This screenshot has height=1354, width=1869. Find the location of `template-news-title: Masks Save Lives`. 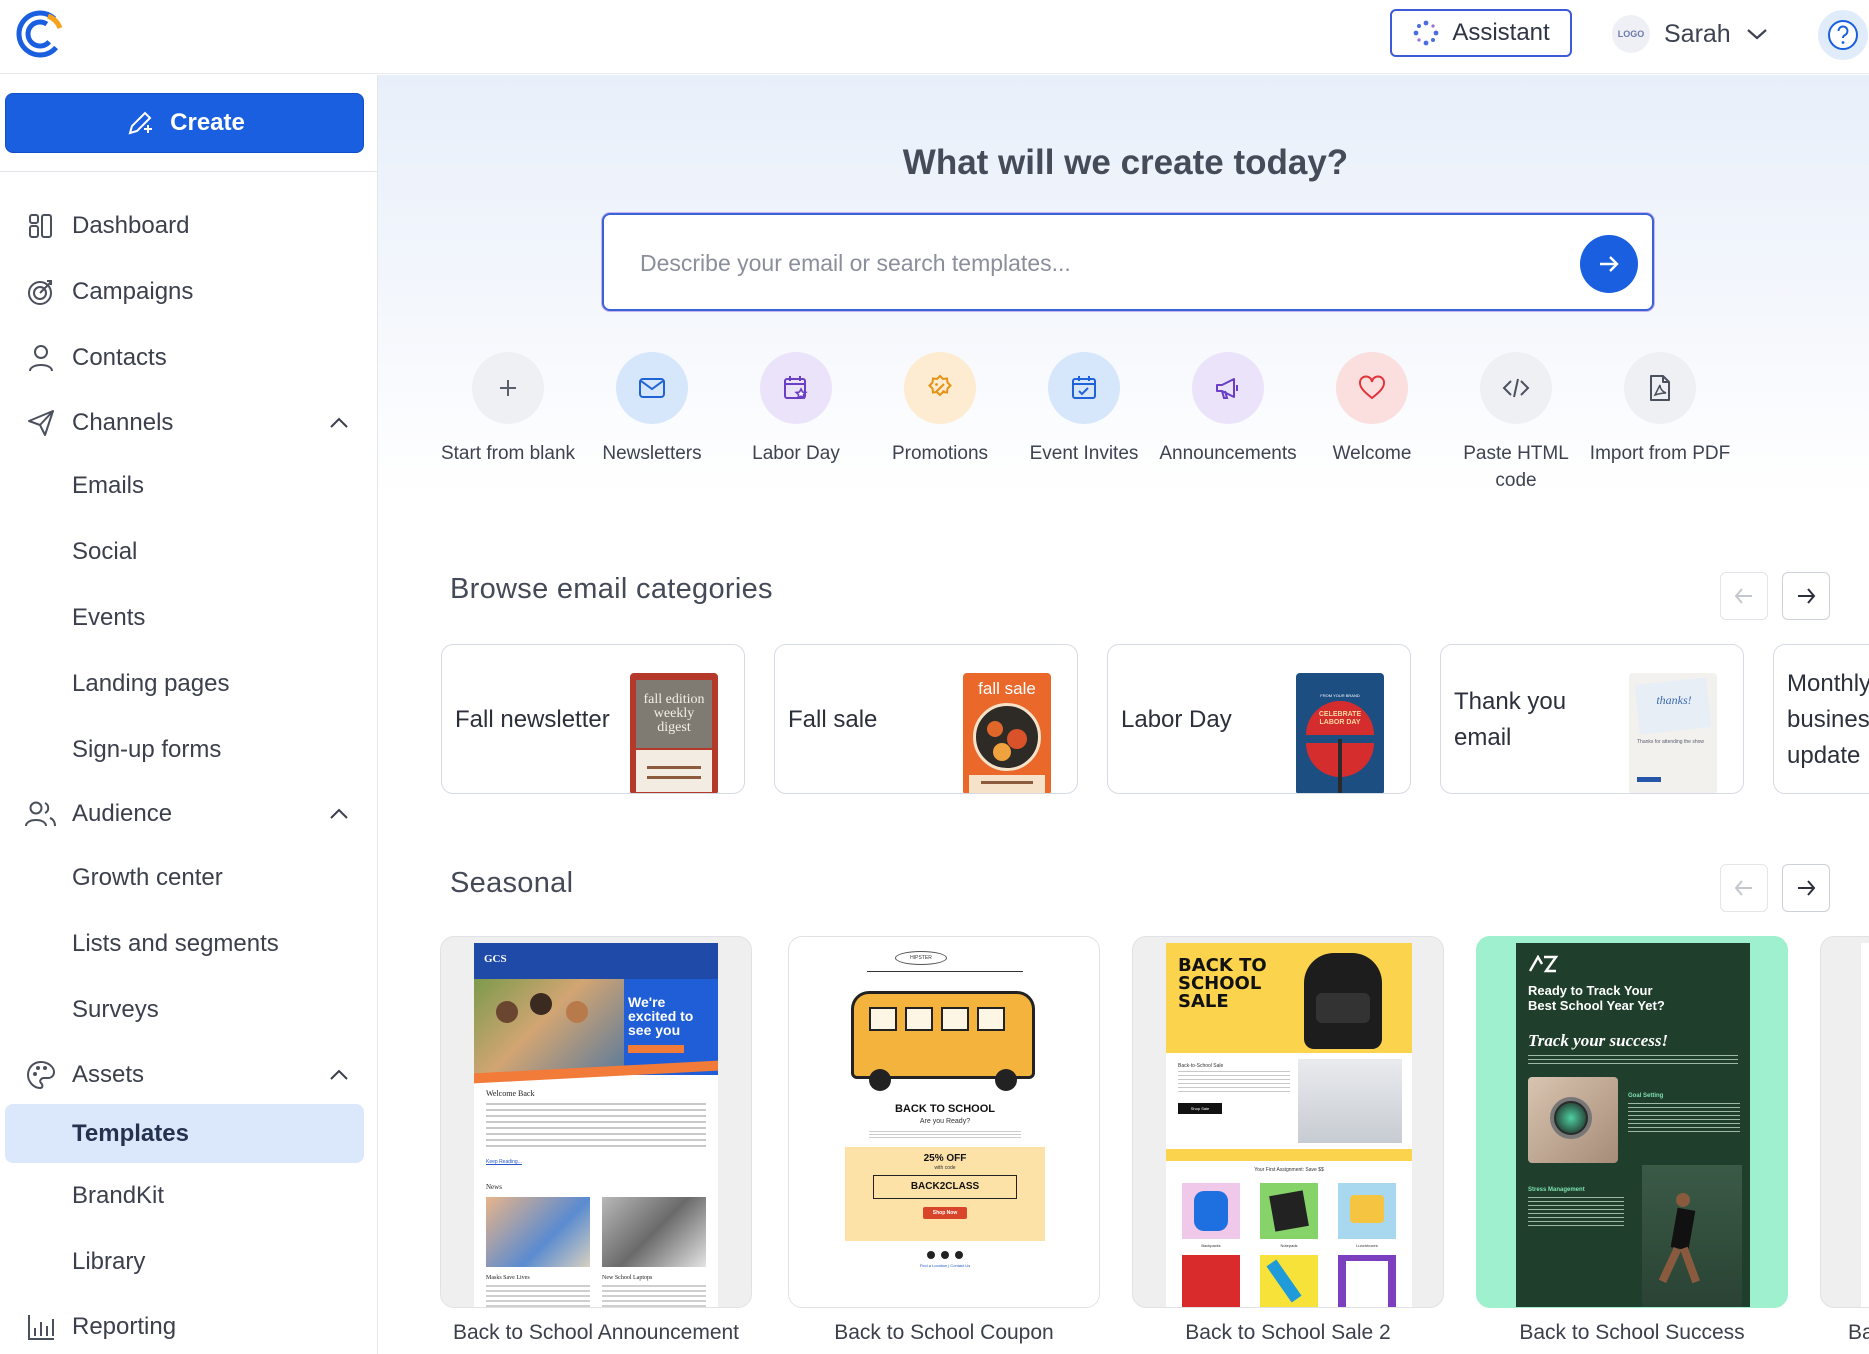

template-news-title: Masks Save Lives is located at coordinates (508, 1278).